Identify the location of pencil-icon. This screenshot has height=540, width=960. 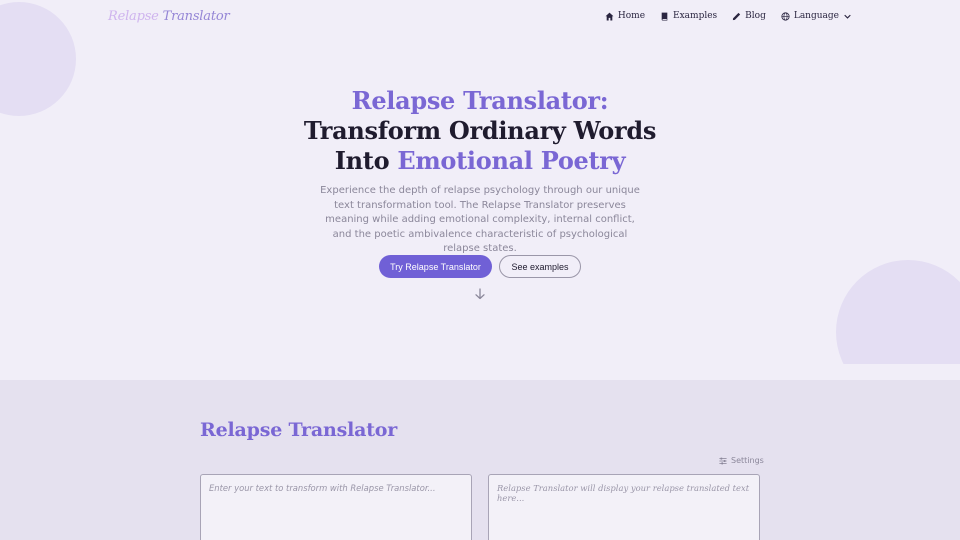
(737, 16).